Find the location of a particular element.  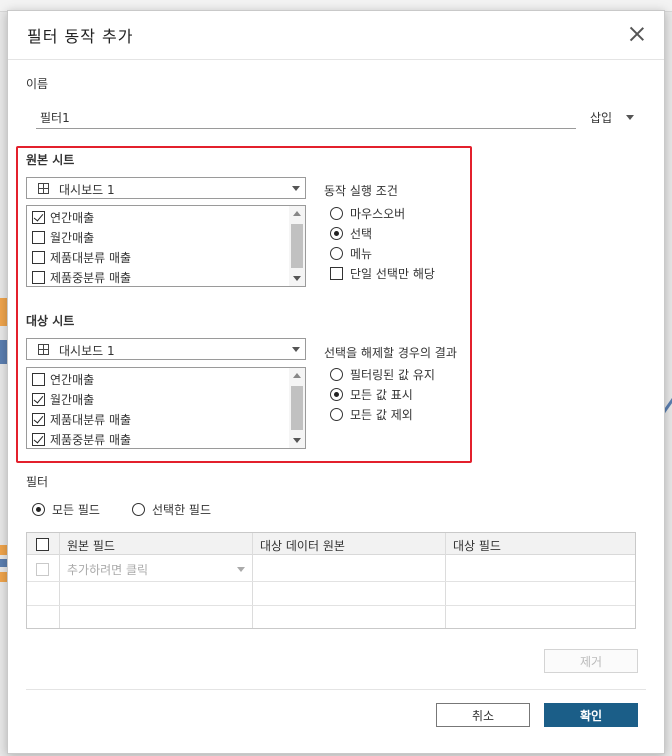

source-sheet-item-label: 제품대분류 매출 is located at coordinates (91, 257).